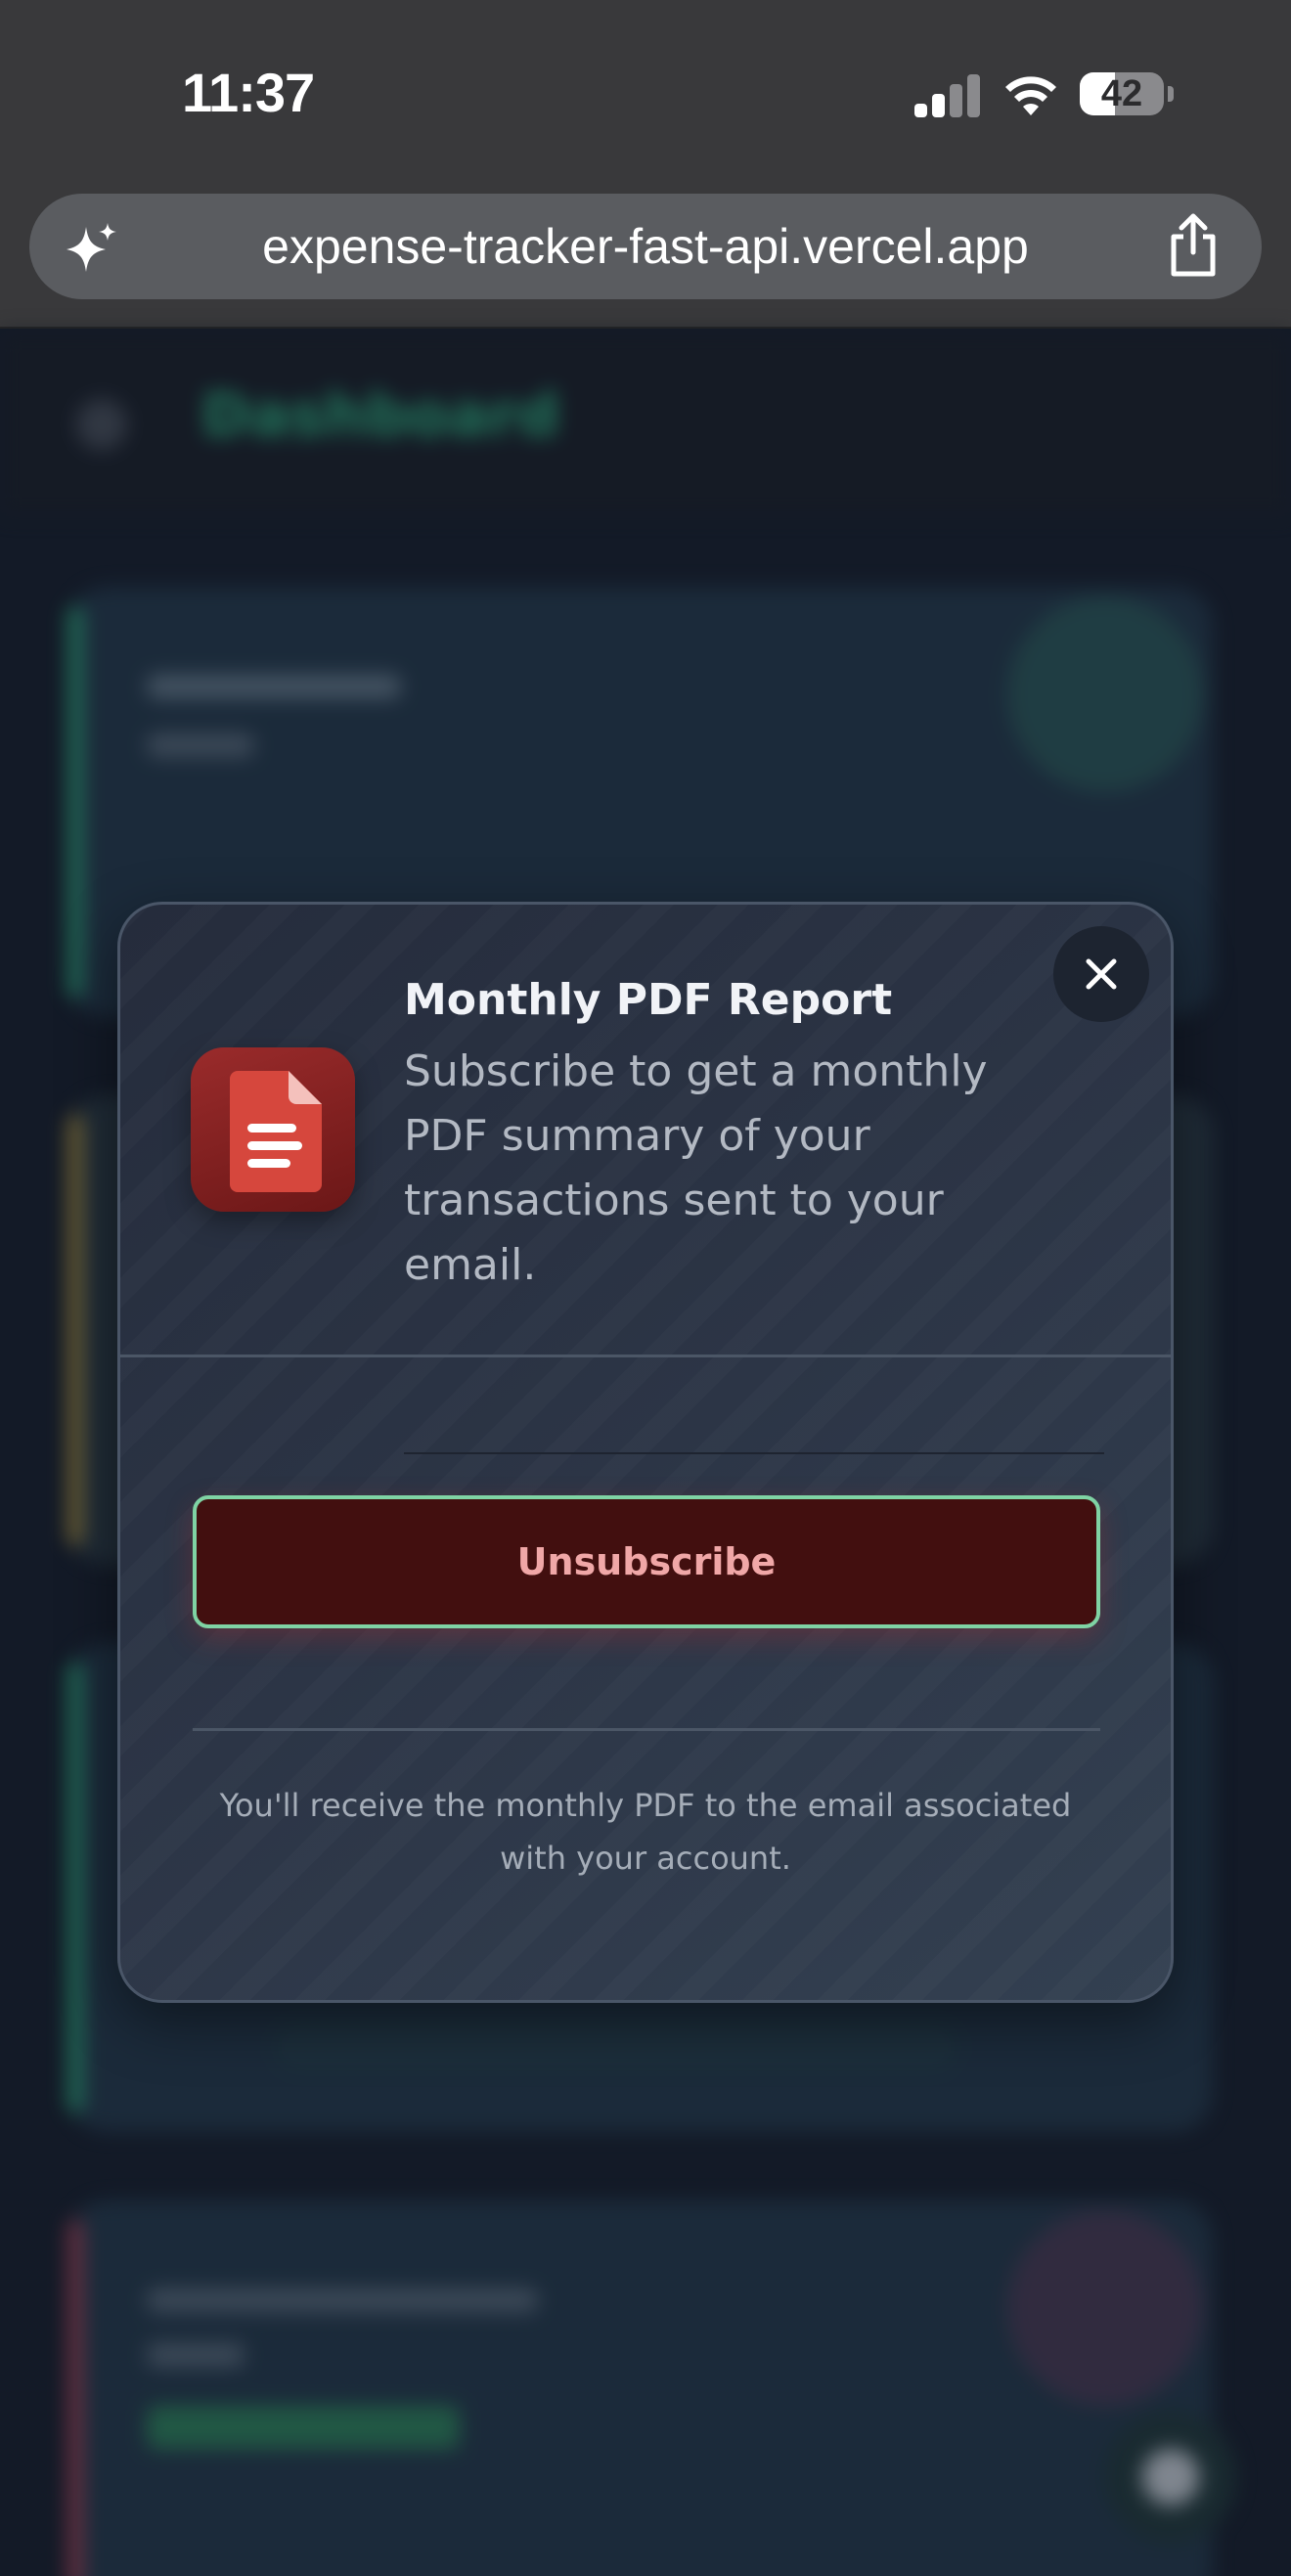 The image size is (1291, 2576). What do you see at coordinates (1193, 246) in the screenshot?
I see `share-icon` at bounding box center [1193, 246].